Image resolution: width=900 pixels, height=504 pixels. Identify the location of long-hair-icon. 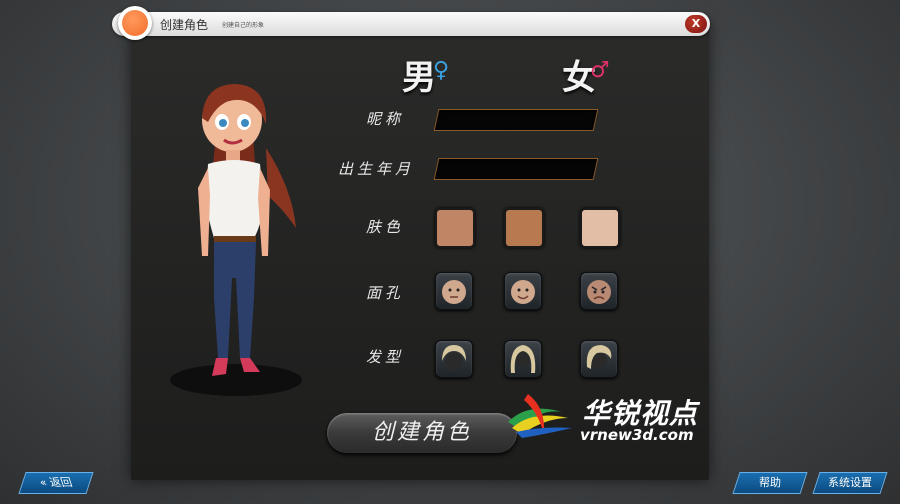
(523, 359).